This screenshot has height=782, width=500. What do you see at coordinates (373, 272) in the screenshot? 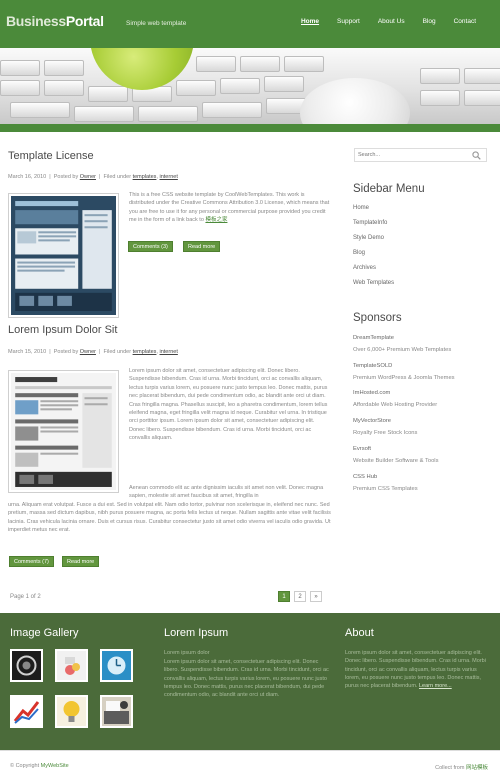
I see `sidebar-item-archives: Archives` at bounding box center [373, 272].